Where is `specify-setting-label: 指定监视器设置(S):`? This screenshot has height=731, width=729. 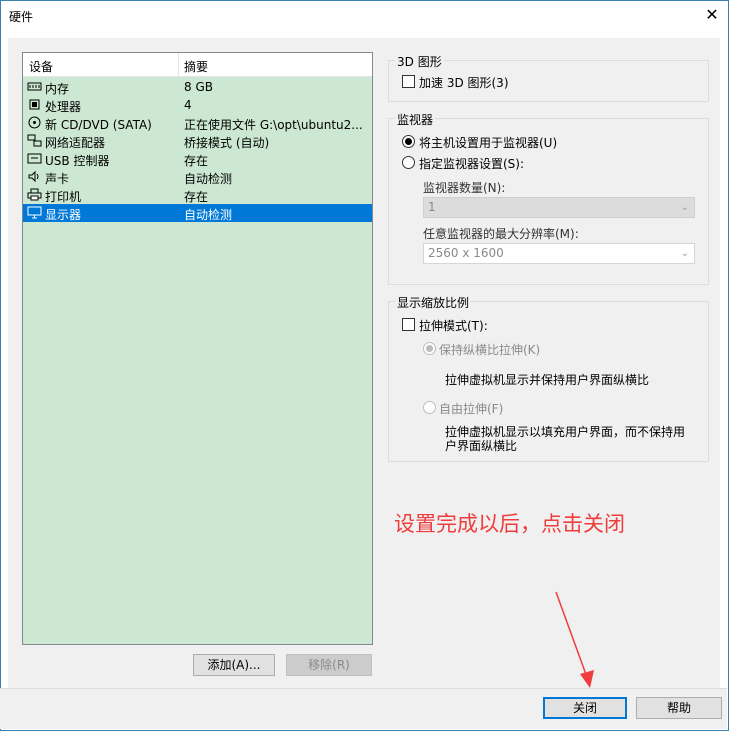 specify-setting-label: 指定监视器设置(S): is located at coordinates (471, 163).